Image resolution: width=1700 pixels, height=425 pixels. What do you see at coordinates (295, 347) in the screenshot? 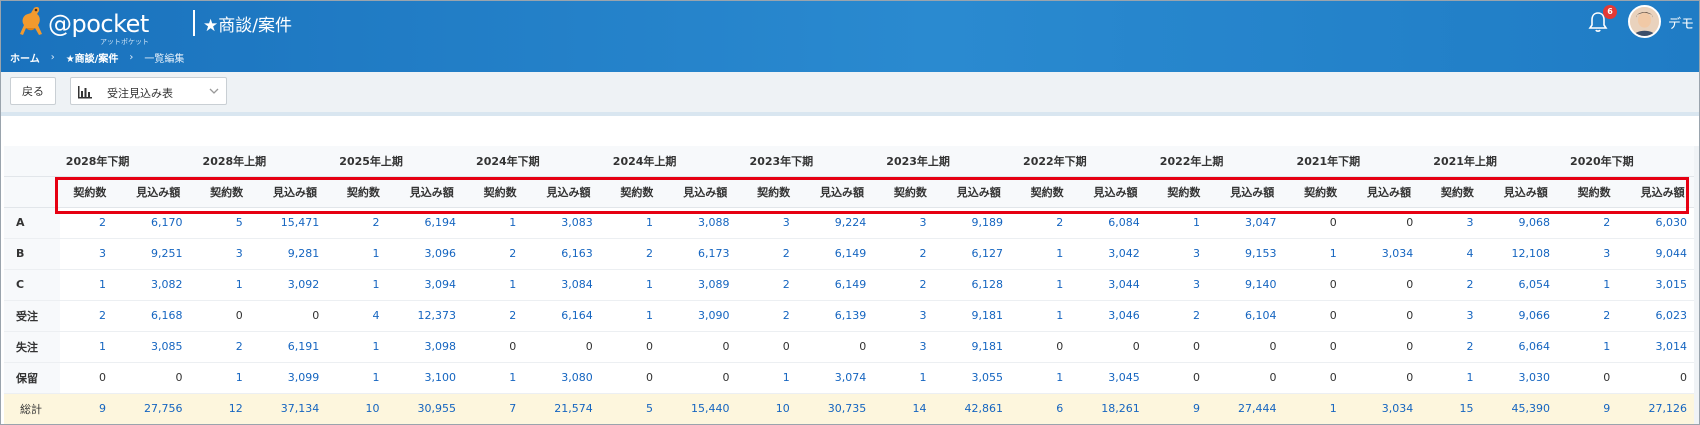
I see `forecast-amount-cell: 6,191` at bounding box center [295, 347].